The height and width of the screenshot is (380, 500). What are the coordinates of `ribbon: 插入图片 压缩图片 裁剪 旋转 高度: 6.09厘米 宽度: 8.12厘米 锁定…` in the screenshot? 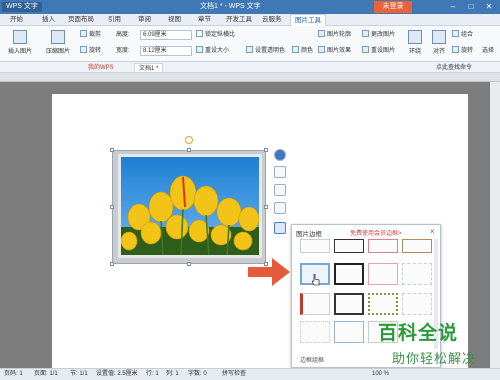 It's located at (250, 44).